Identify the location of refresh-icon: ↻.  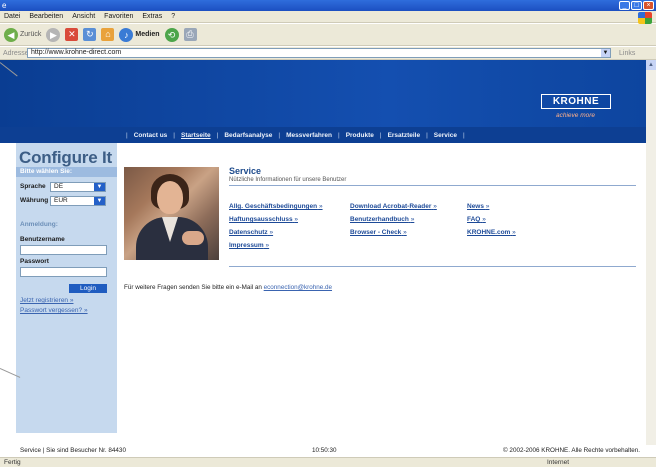
(90, 34).